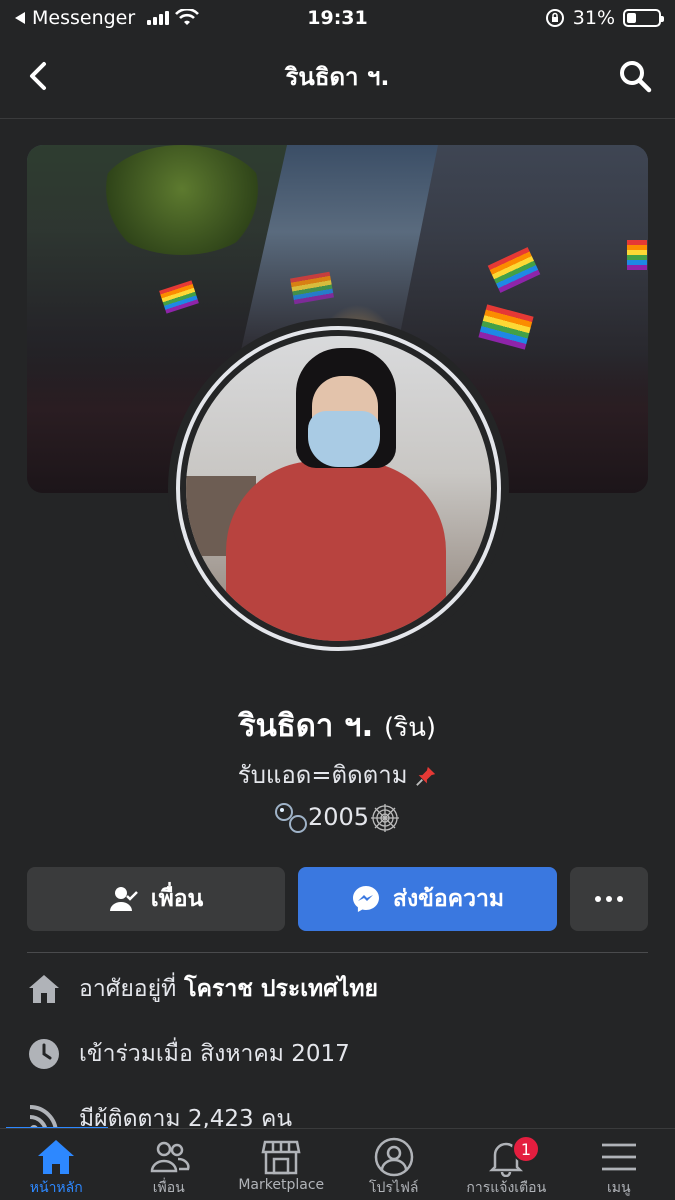 This screenshot has height=1200, width=675. What do you see at coordinates (526, 1149) in the screenshot?
I see `notification-badge: 1` at bounding box center [526, 1149].